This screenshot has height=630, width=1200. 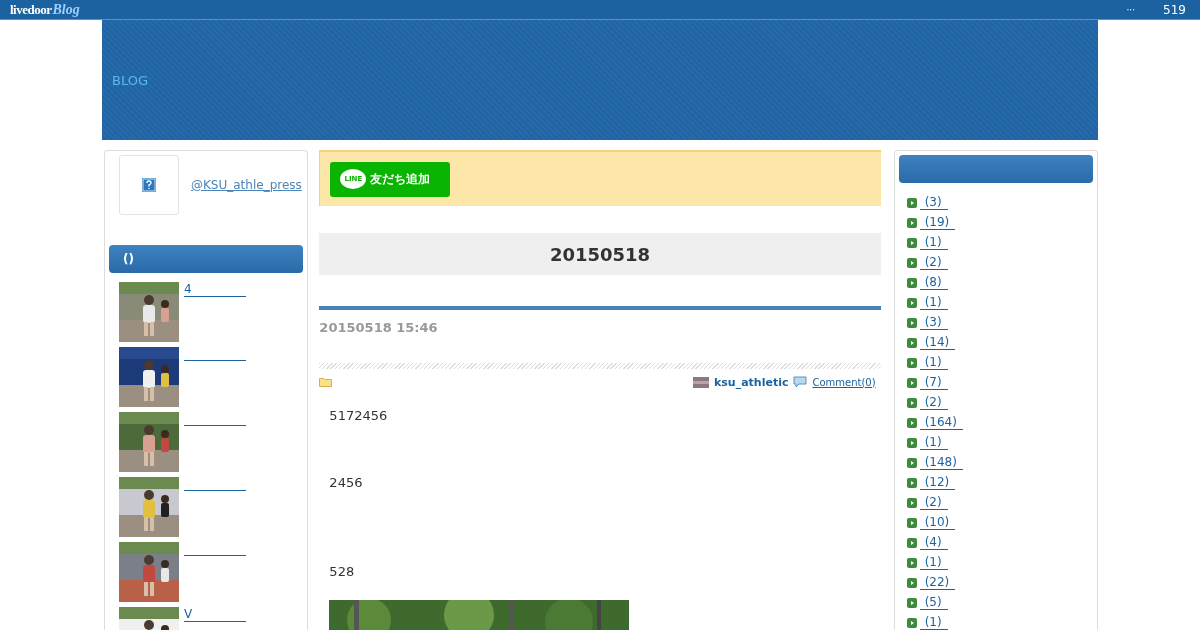 What do you see at coordinates (937, 483) in the screenshot?
I see `category-link: (12)` at bounding box center [937, 483].